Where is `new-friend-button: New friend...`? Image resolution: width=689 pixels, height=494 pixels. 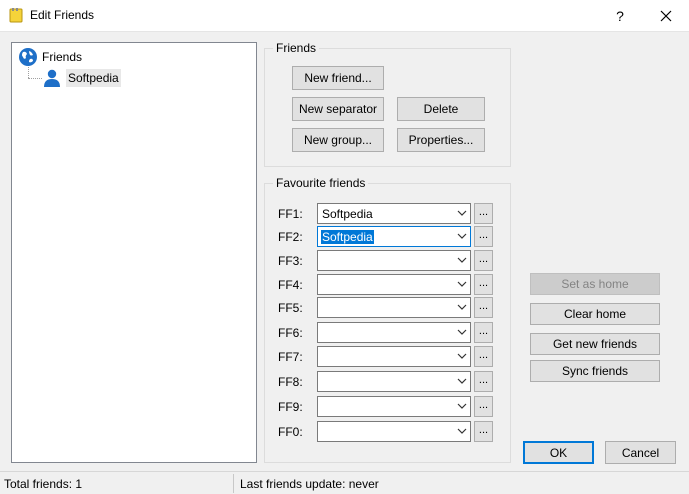 new-friend-button: New friend... is located at coordinates (338, 78).